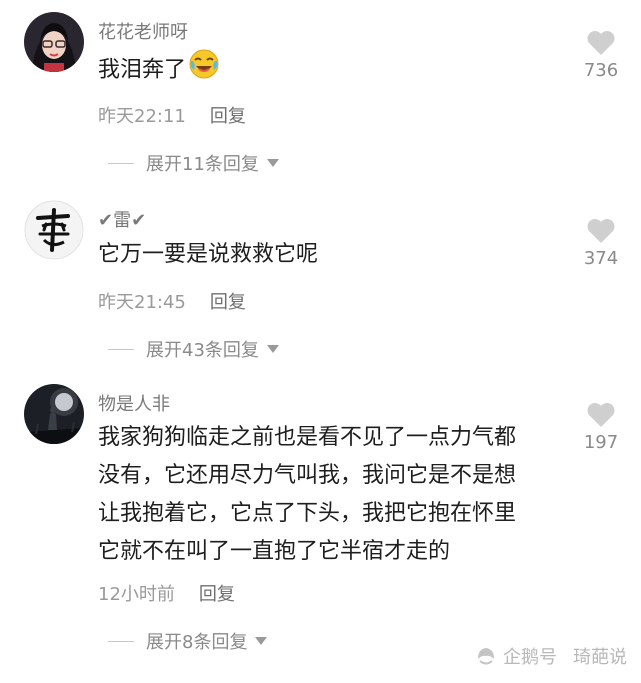 Image resolution: width=641 pixels, height=683 pixels. What do you see at coordinates (601, 258) in the screenshot?
I see `like-count: 374` at bounding box center [601, 258].